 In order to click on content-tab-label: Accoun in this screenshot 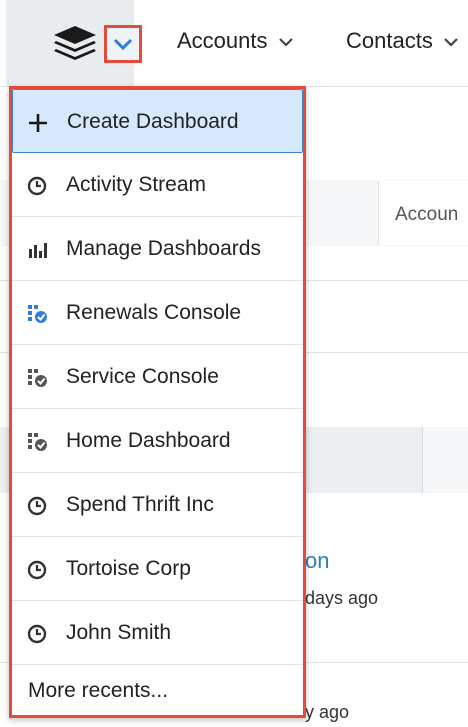, I will do `click(427, 214)`.